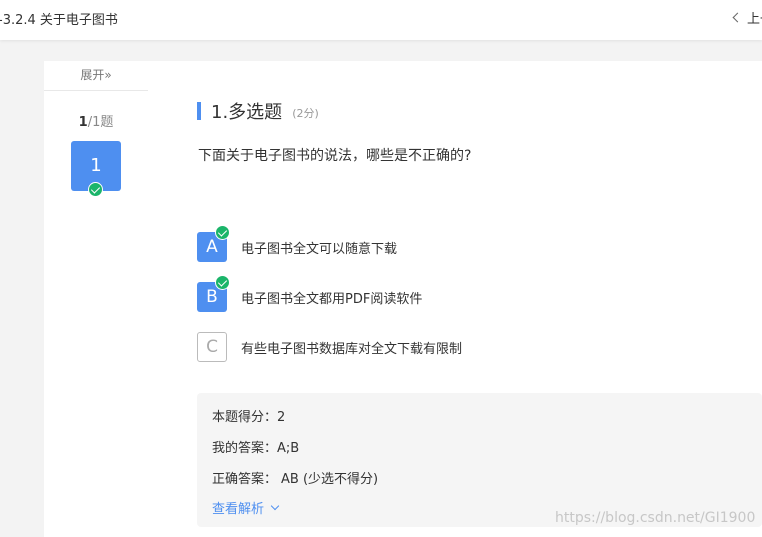  Describe the element at coordinates (245, 479) in the screenshot. I see `correct-answer-label: 正确答案：` at that location.